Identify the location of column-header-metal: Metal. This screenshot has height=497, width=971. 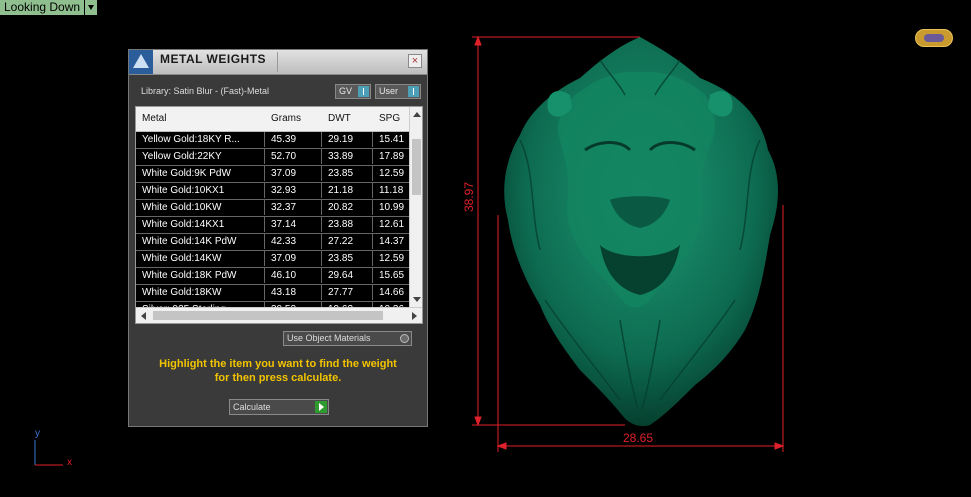
(151, 119).